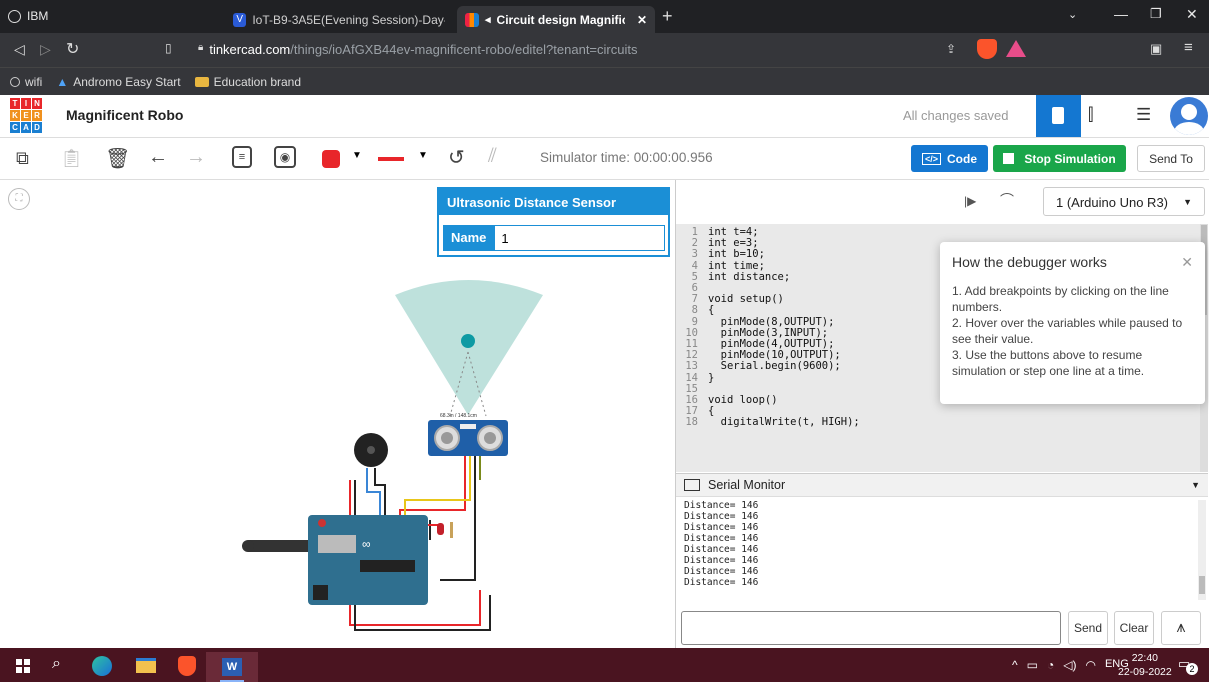 This screenshot has height=682, width=1209. Describe the element at coordinates (71, 158) in the screenshot. I see `paste-icon: 📋︎` at that location.